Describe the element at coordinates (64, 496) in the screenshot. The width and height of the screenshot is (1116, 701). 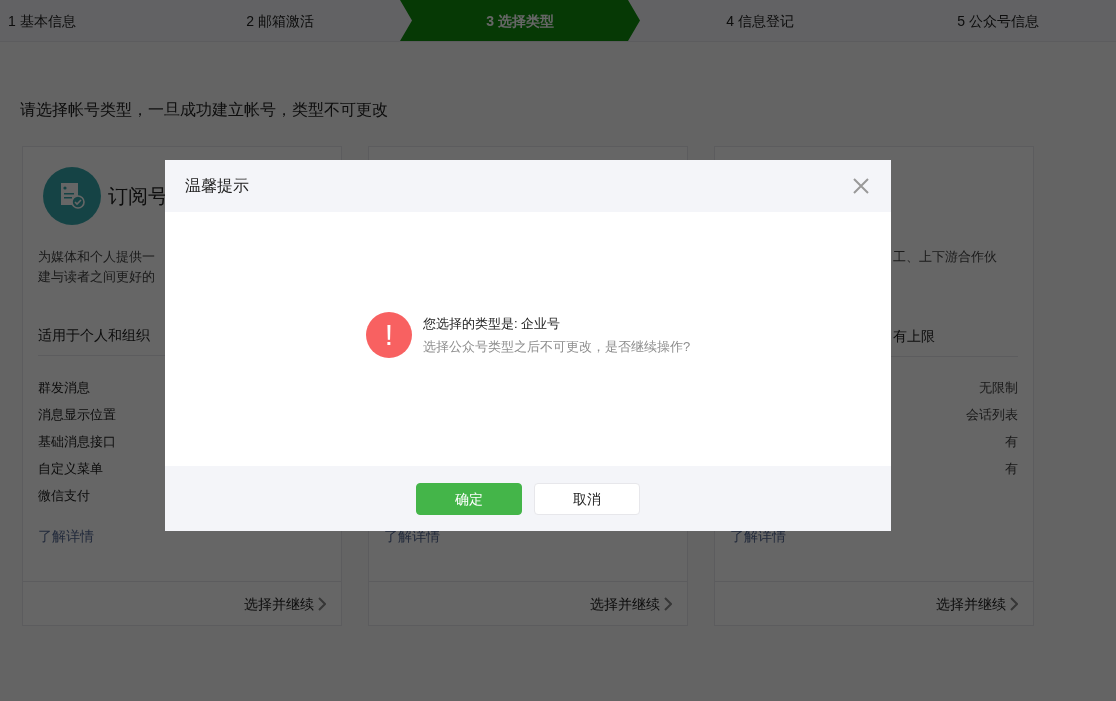
I see `feature-name: 微信支付` at that location.